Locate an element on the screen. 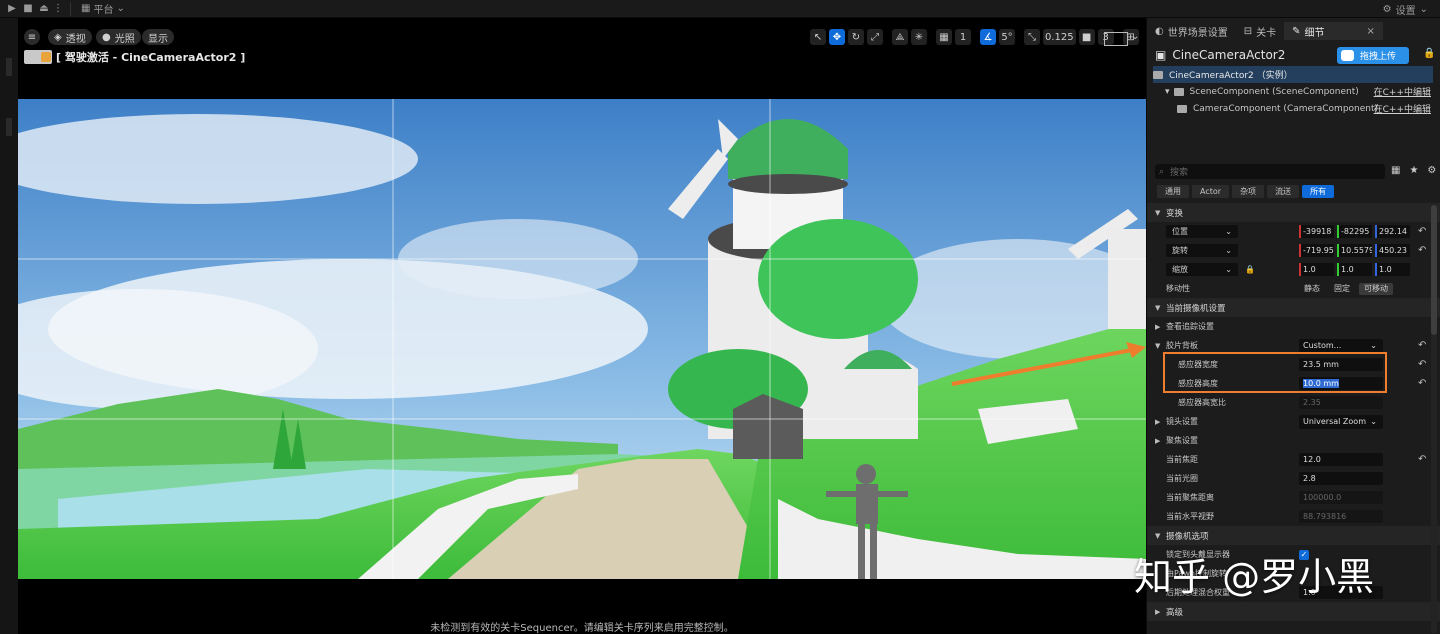 The height and width of the screenshot is (634, 1440). tab-label: 细节 is located at coordinates (1314, 33).